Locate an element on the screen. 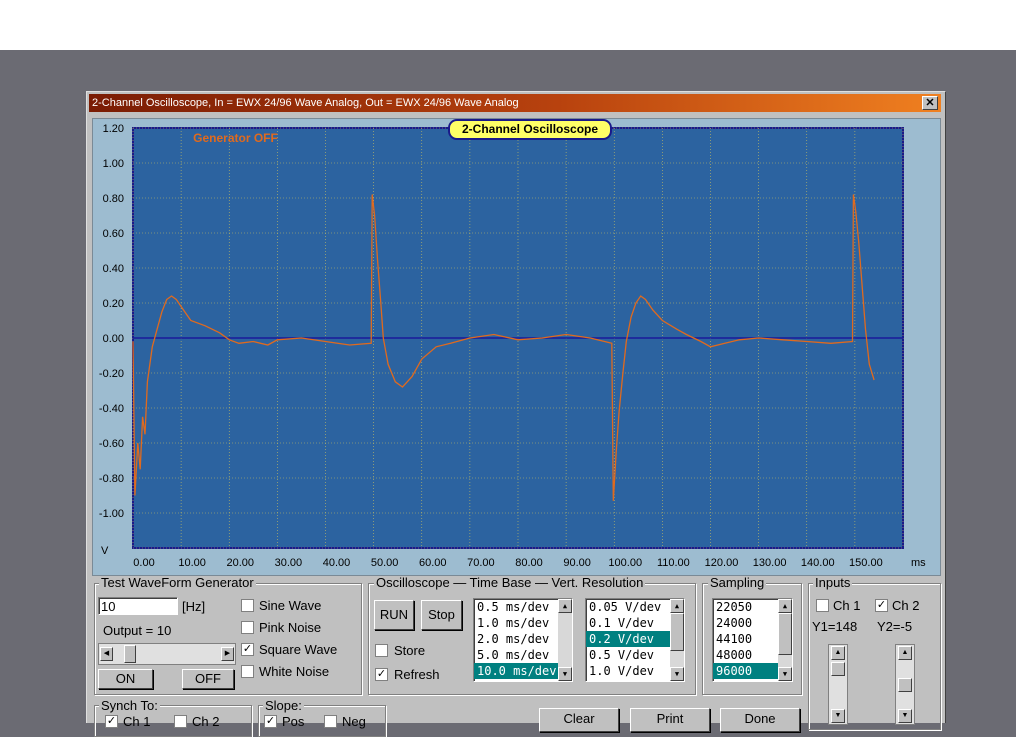 The width and height of the screenshot is (1016, 737). x-tick-label: 90.00 is located at coordinates (577, 563).